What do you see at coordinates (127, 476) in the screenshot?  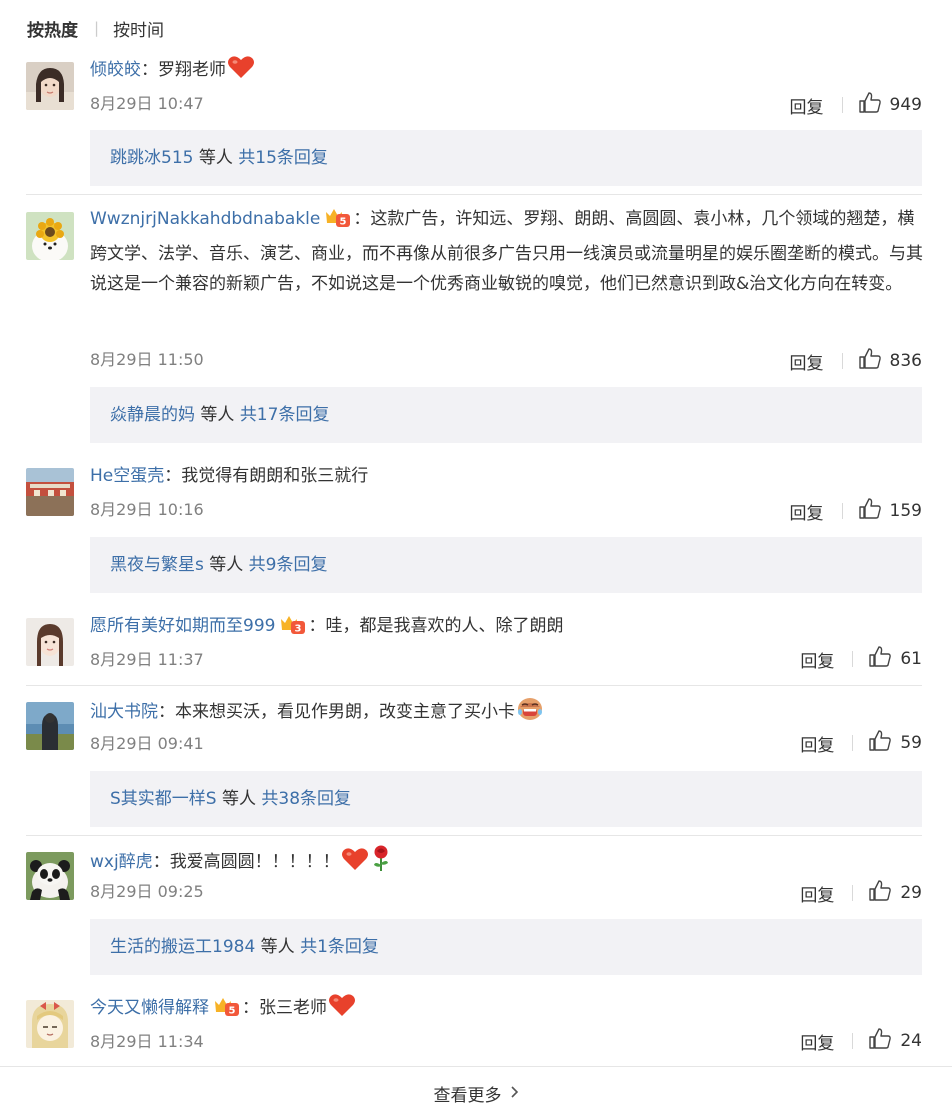 I see `username-link: He空蛋壳` at bounding box center [127, 476].